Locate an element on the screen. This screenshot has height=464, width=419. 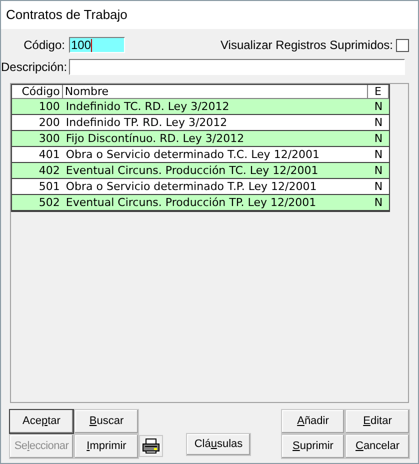
table-row: 100 Indefinido TC. RD. Ley 3/2012 N is located at coordinates (200, 107).